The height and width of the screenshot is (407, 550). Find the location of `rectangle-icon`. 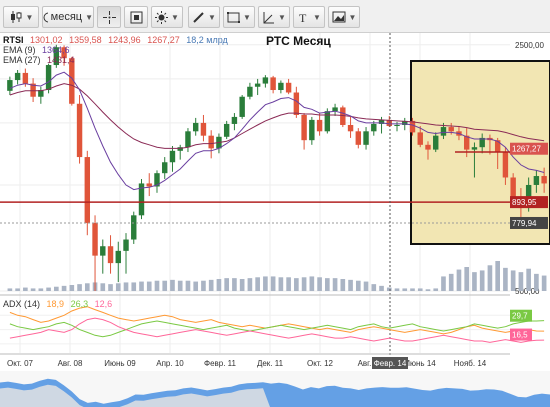

rectangle-icon is located at coordinates (234, 17).